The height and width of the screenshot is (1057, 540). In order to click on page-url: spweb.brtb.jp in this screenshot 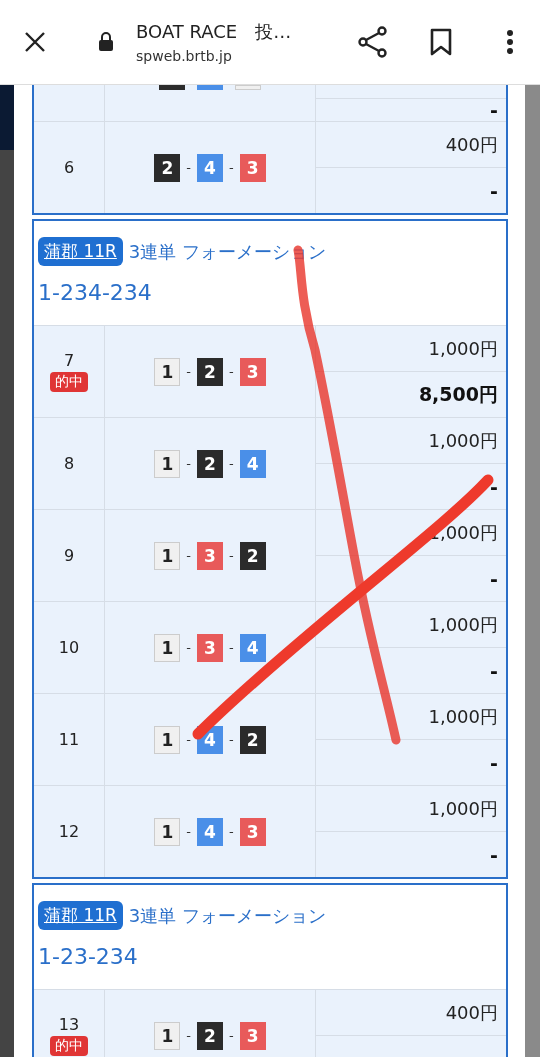, I will do `click(184, 56)`.